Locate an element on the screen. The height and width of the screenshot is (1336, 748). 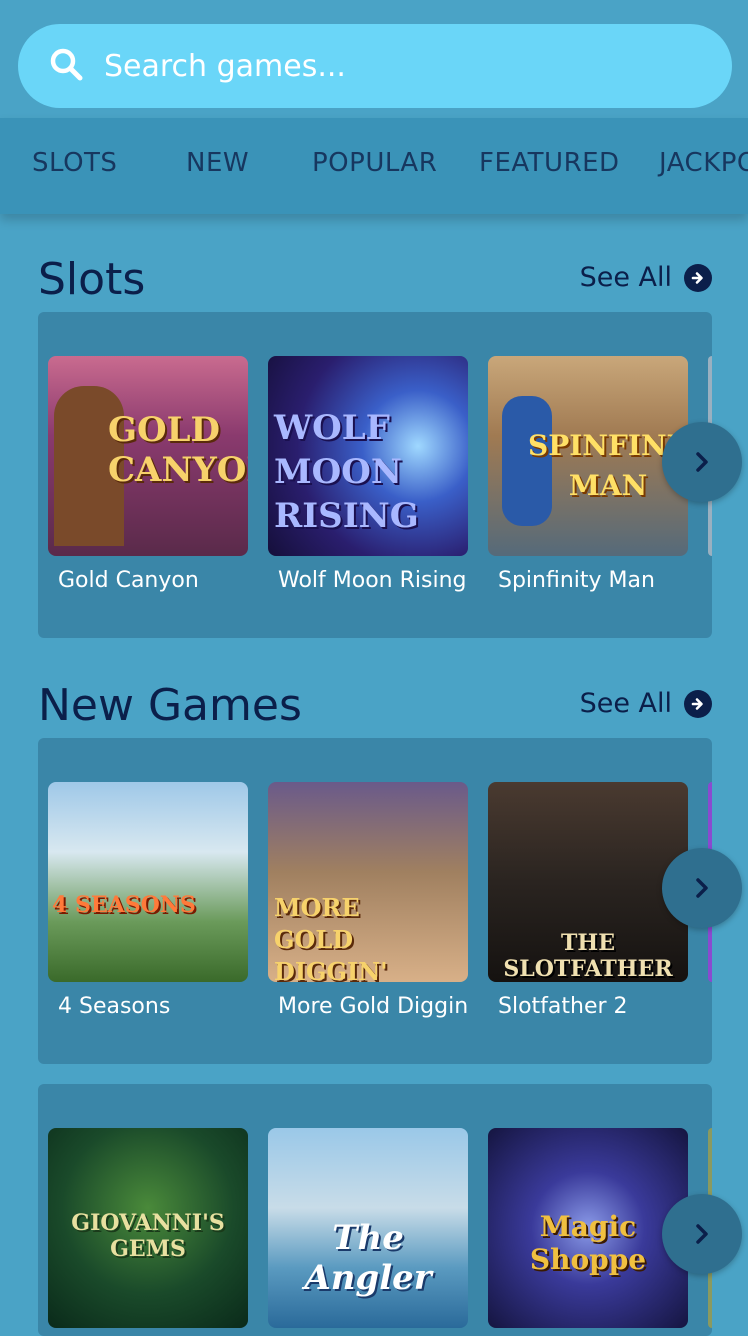
see-all-new-games-link: See All is located at coordinates (646, 703).